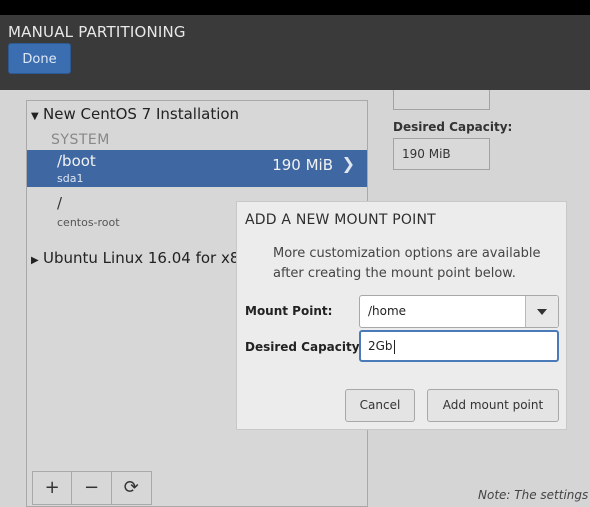 Image resolution: width=590 pixels, height=507 pixels. Describe the element at coordinates (387, 311) in the screenshot. I see `mount-point-value: /home` at that location.